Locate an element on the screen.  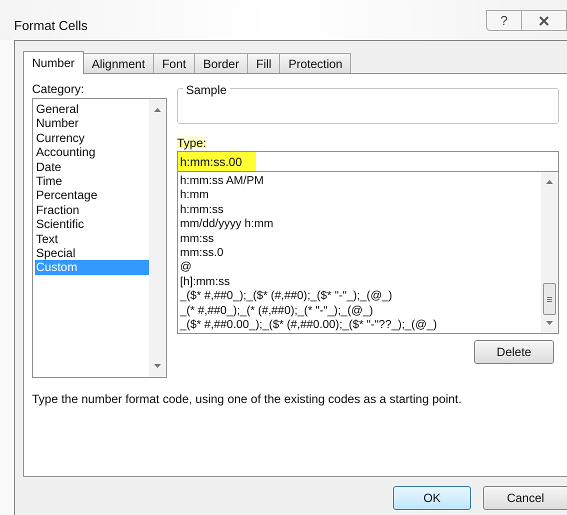
category-item: Time is located at coordinates (92, 181).